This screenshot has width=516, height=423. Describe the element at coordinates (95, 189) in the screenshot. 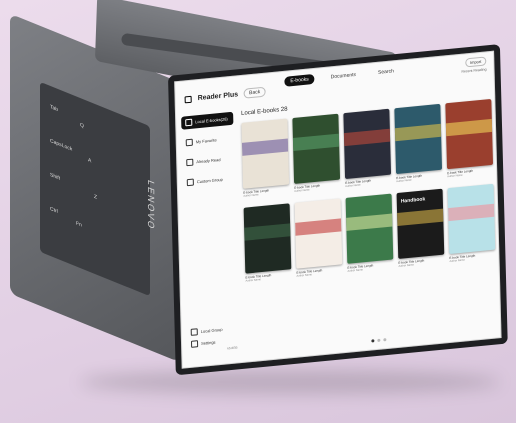

I see `keyboard: Tab Q CapsLock A Shift Z Ctrl Fn` at that location.